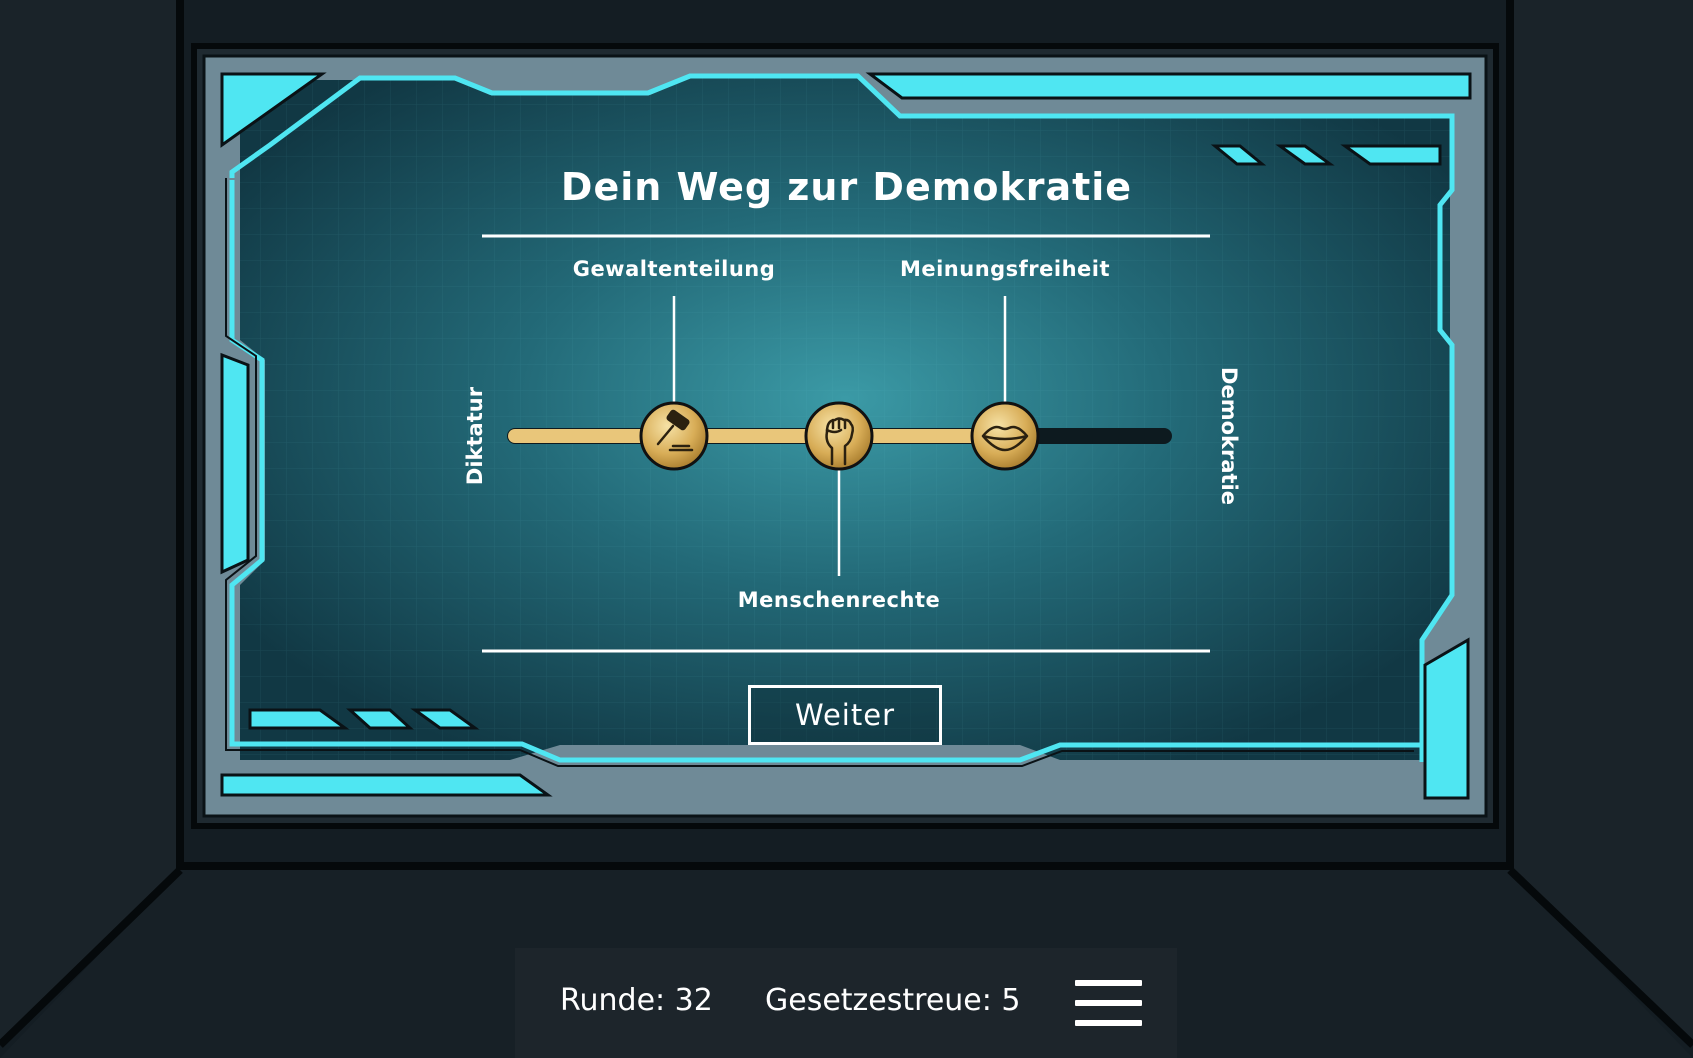 The width and height of the screenshot is (1693, 1058). I want to click on milestone-label-meinungsfreiheit: Meinungsfreiheit, so click(1005, 269).